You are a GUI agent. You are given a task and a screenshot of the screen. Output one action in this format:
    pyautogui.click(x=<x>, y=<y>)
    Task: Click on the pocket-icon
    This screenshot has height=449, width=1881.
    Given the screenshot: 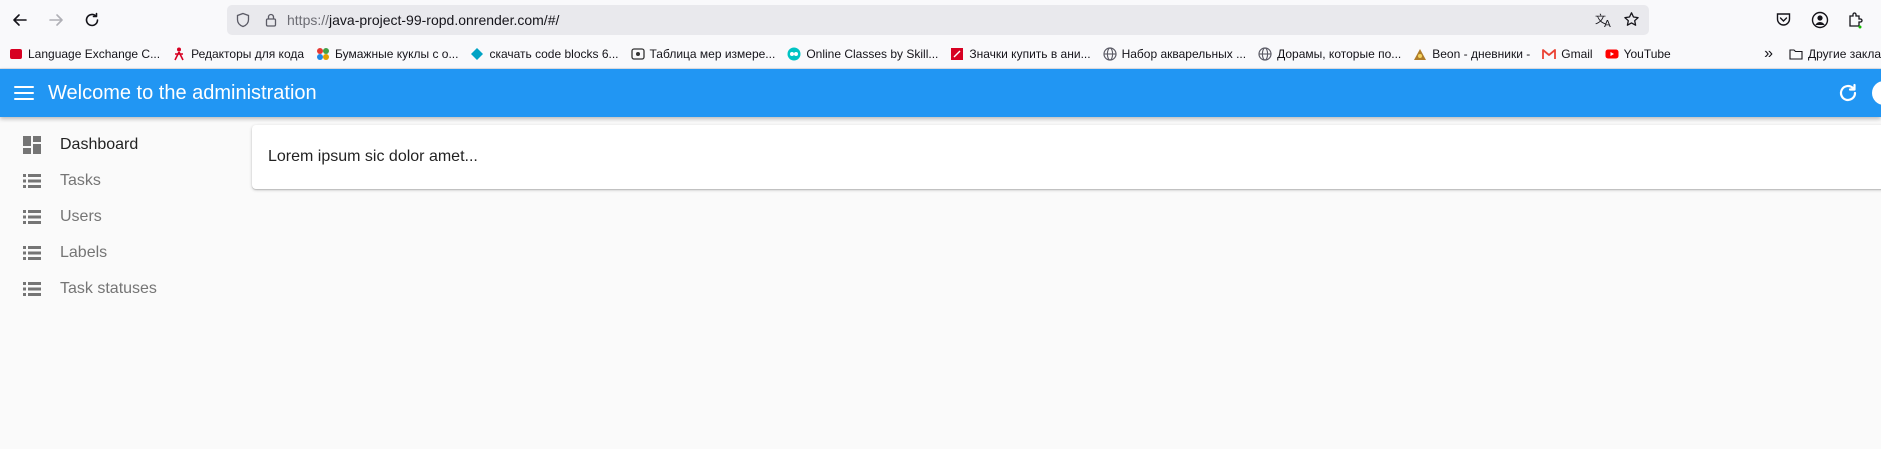 What is the action you would take?
    pyautogui.click(x=1783, y=19)
    